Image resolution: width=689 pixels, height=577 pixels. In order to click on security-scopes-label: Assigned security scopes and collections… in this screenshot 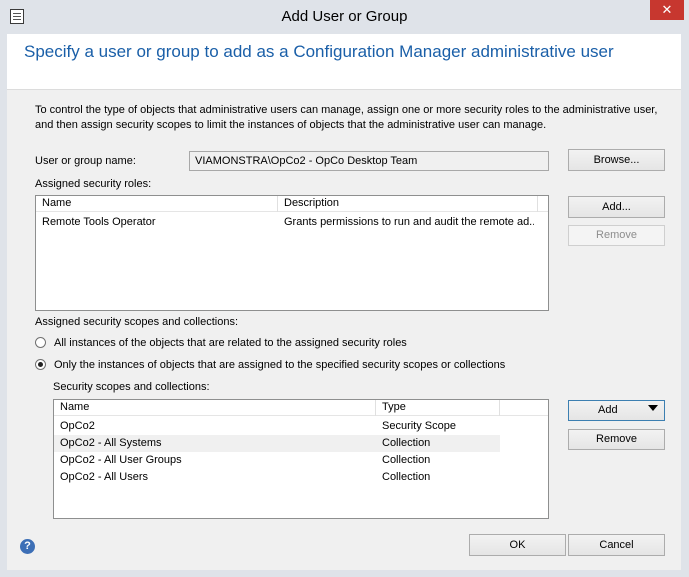, I will do `click(136, 322)`.